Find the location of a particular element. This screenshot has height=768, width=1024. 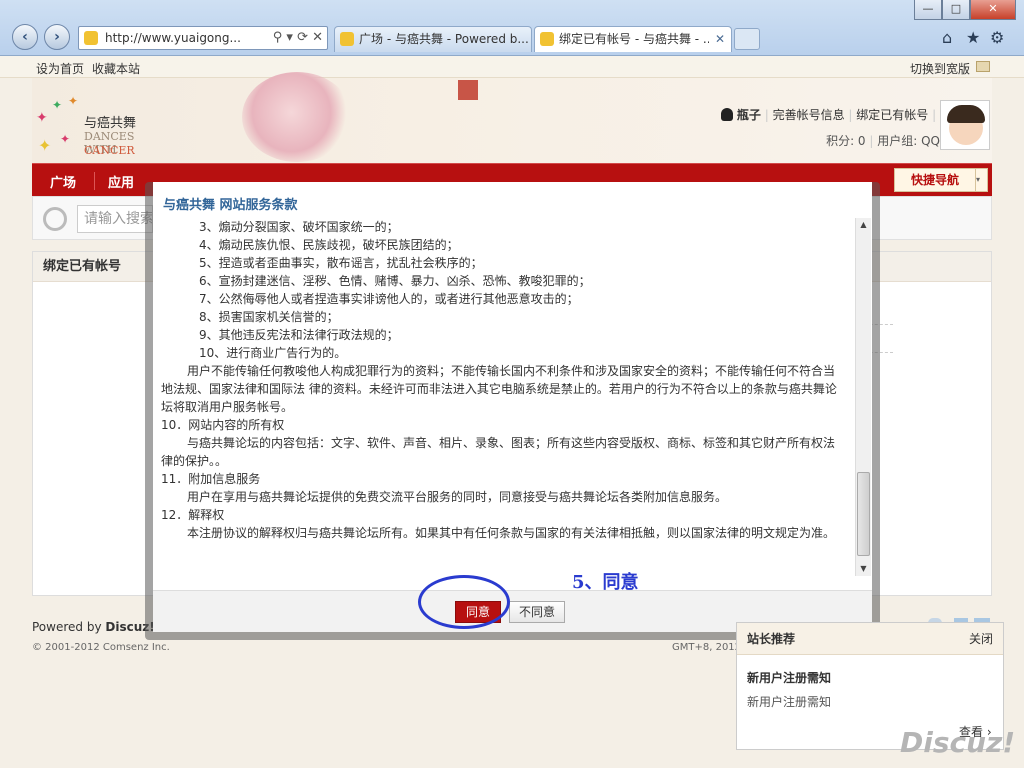

qq-penguin-icon is located at coordinates (727, 114).